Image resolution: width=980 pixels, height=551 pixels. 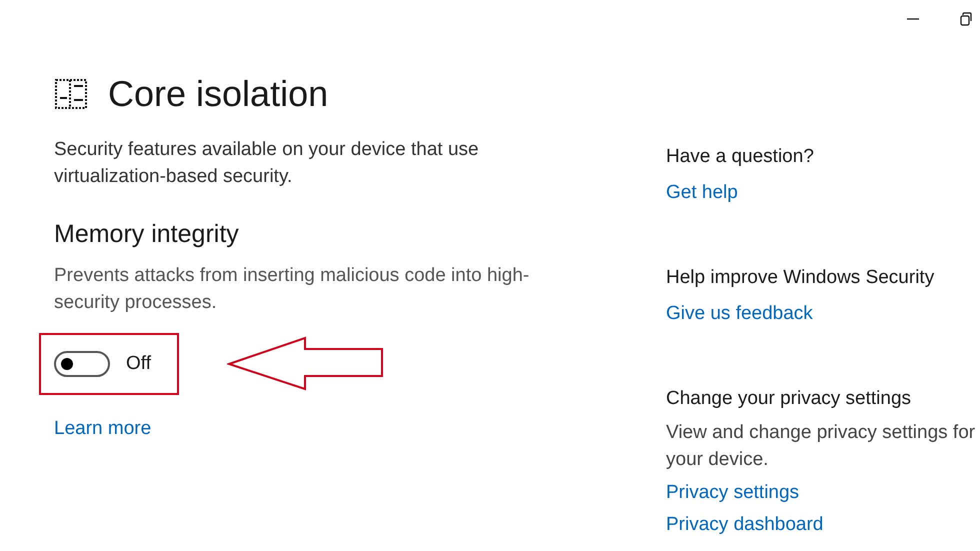 I want to click on toggle-label: Off, so click(x=138, y=364).